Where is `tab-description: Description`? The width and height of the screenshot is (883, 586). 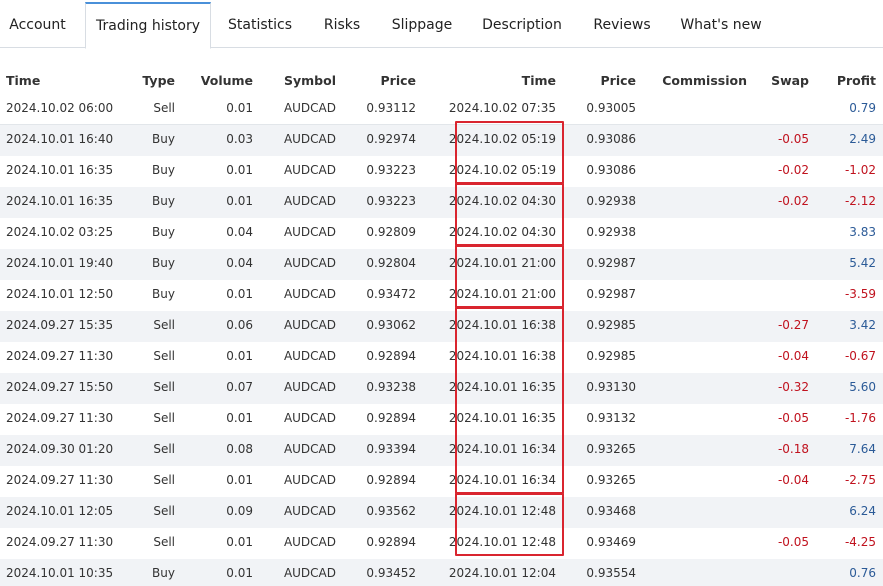
tab-description: Description is located at coordinates (522, 24).